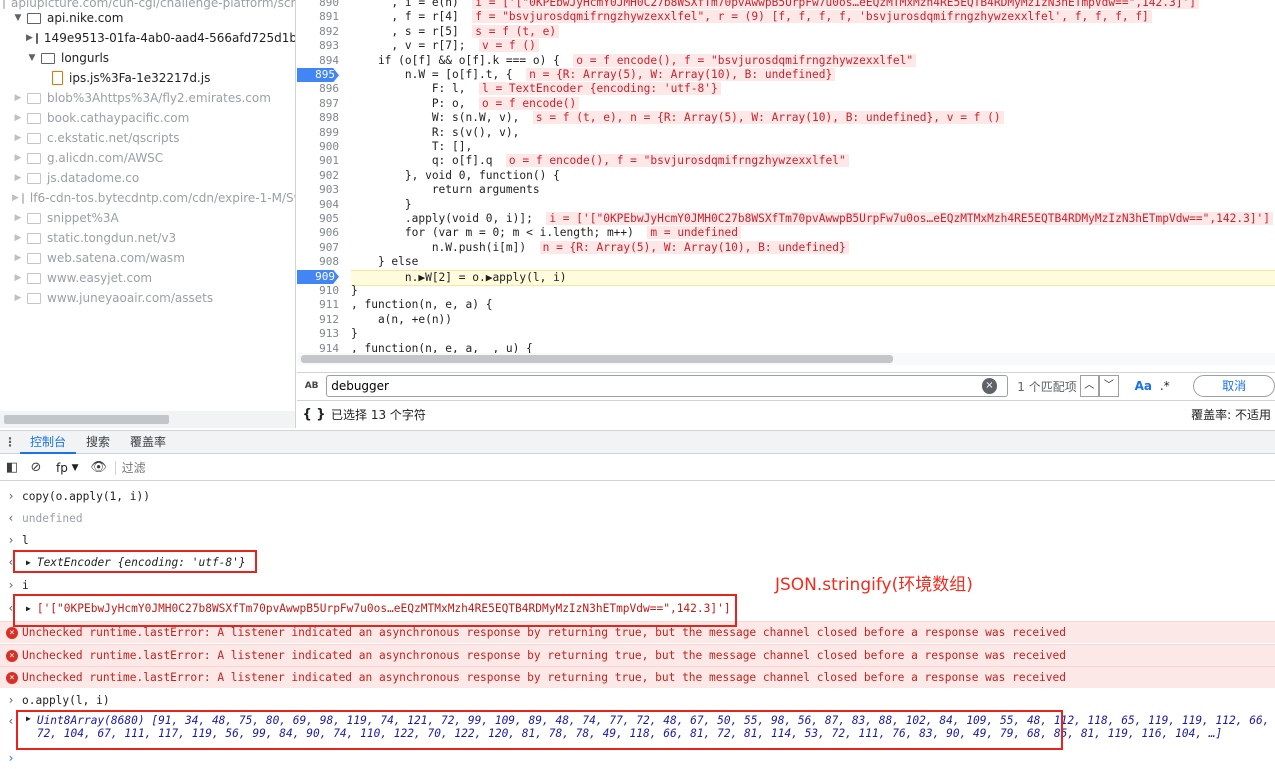  Describe the element at coordinates (147, 98) in the screenshot. I see `tree-item: ▶ blob%3Ahttps%3A/fly2.emirates.com` at that location.